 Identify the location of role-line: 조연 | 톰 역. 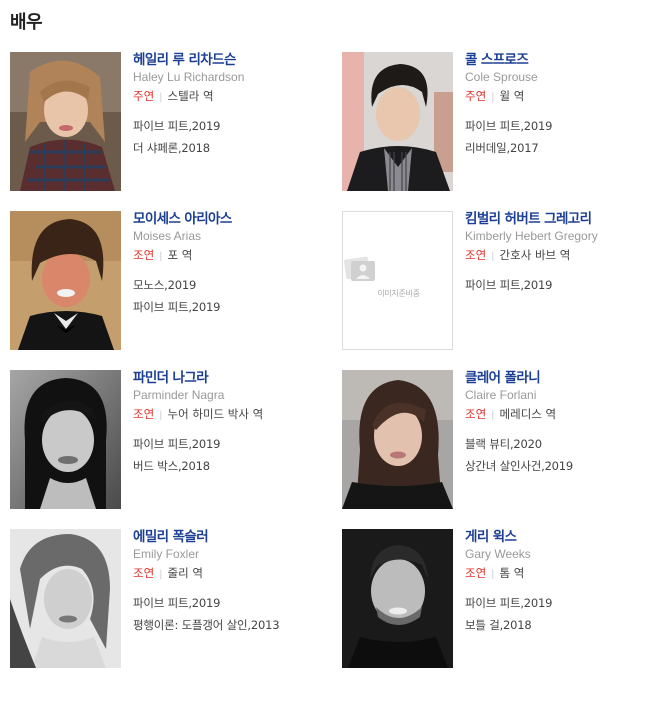
(565, 574).